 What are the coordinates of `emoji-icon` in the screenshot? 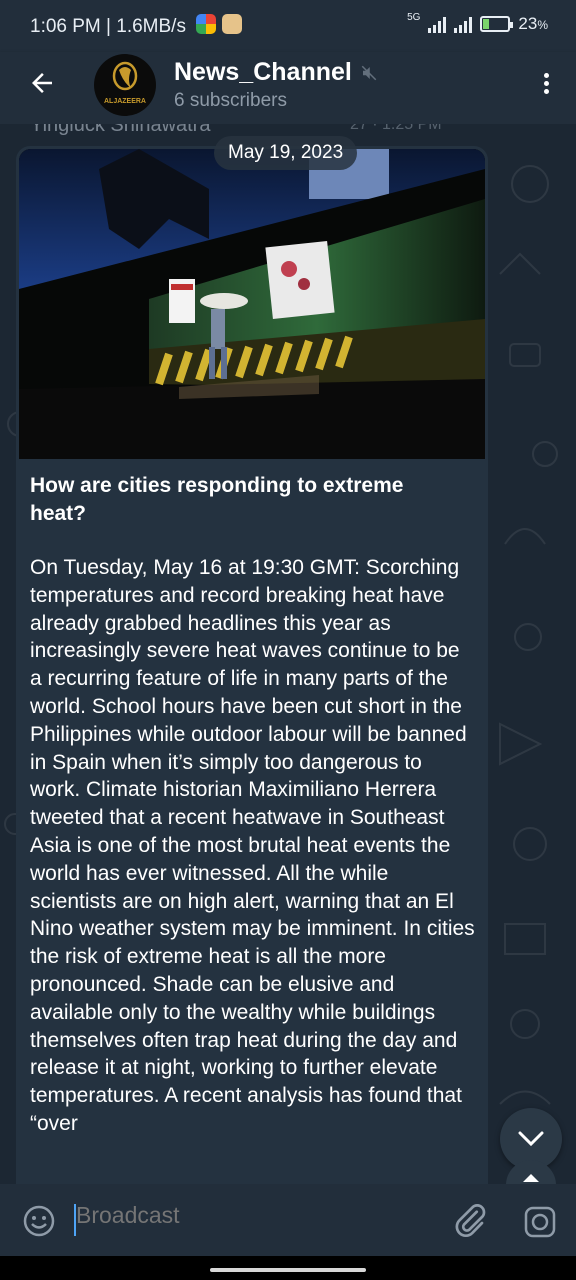 It's located at (39, 1221).